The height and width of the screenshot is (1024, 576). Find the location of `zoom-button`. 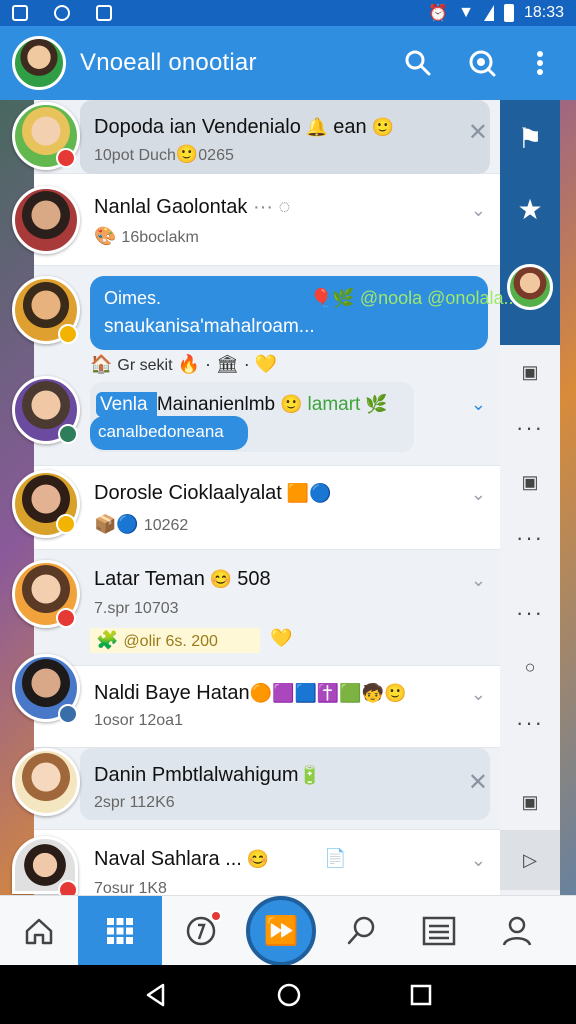

zoom-button is located at coordinates (482, 63).